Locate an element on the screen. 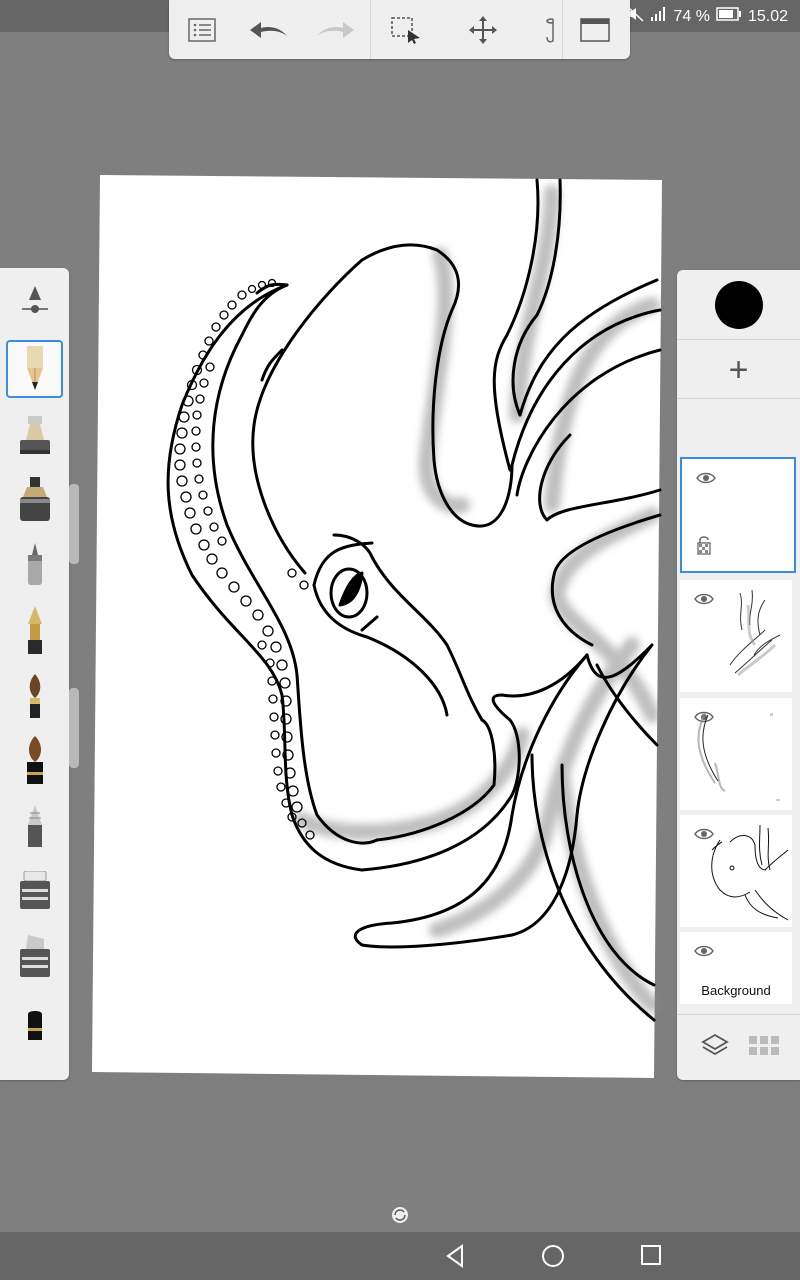 The height and width of the screenshot is (1280, 800). fullscreen-icon is located at coordinates (595, 30).